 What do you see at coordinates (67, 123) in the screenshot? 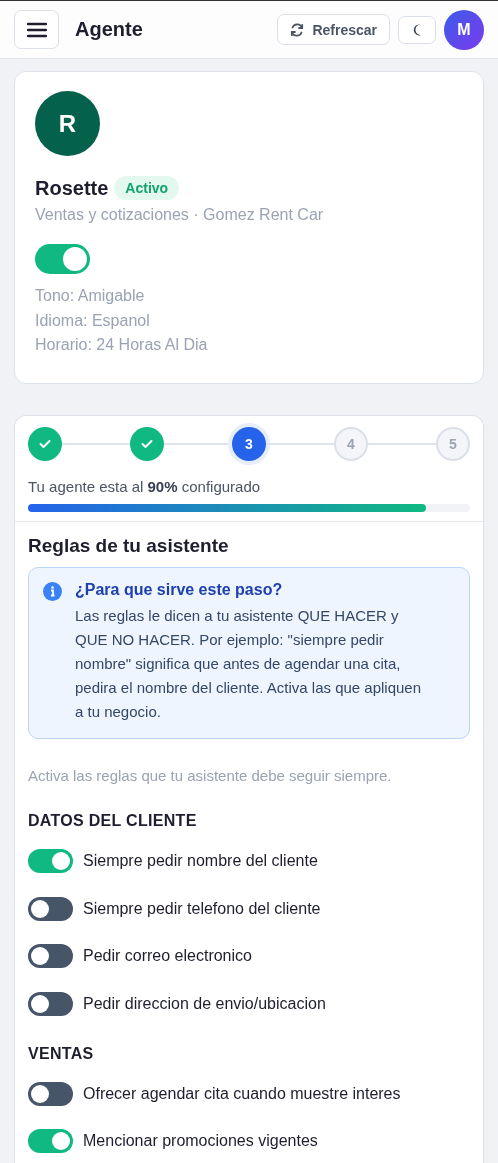
I see `agent-avatar: R` at bounding box center [67, 123].